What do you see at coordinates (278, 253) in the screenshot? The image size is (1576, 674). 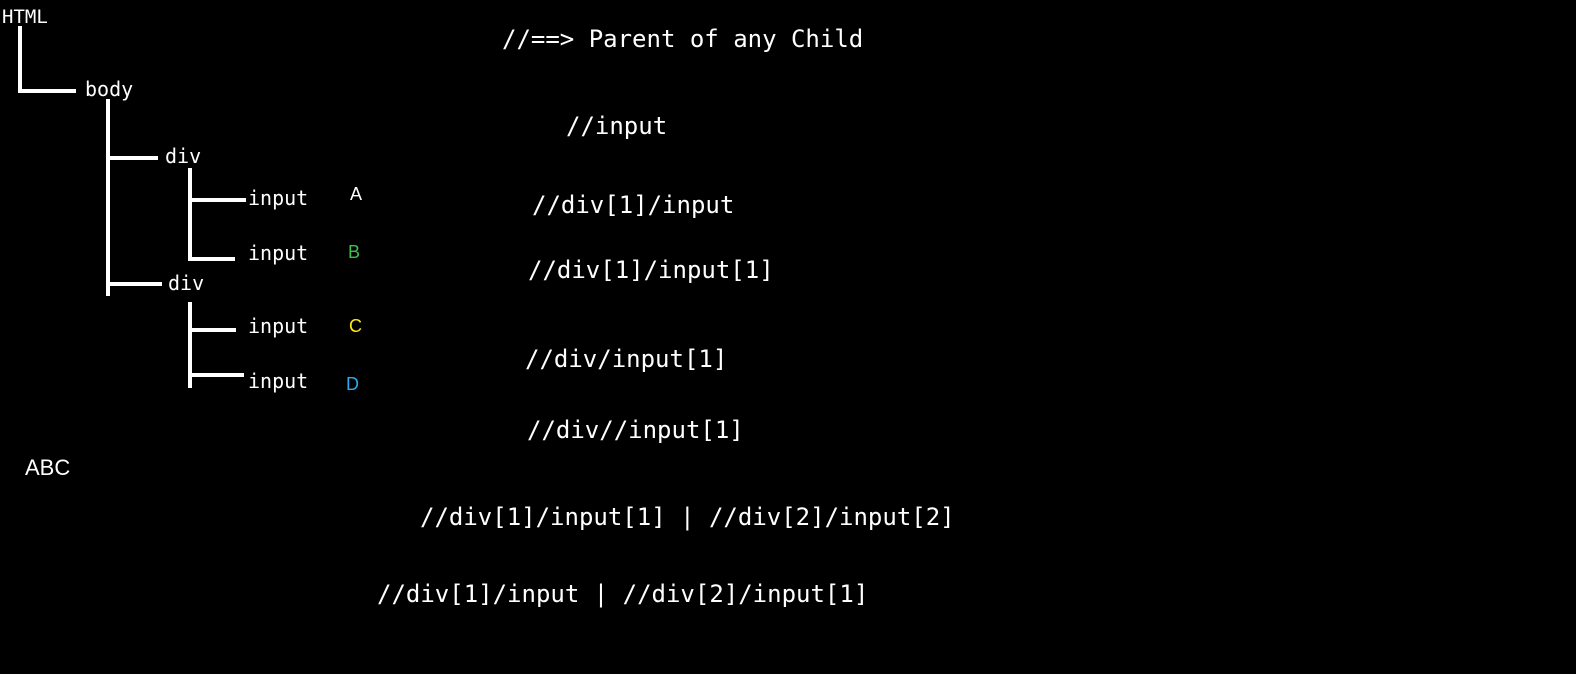 I see `tree-node-input-b: input` at bounding box center [278, 253].